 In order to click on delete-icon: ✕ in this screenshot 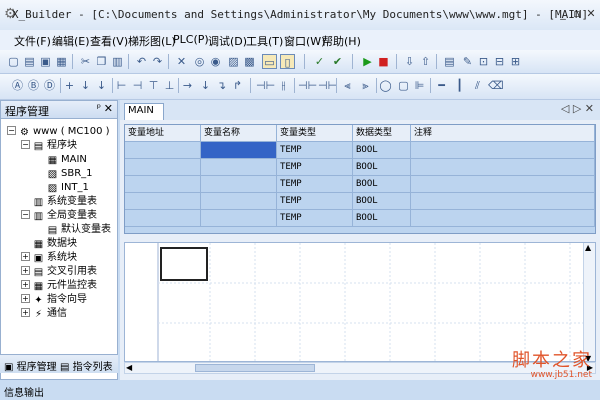, I will do `click(181, 61)`.